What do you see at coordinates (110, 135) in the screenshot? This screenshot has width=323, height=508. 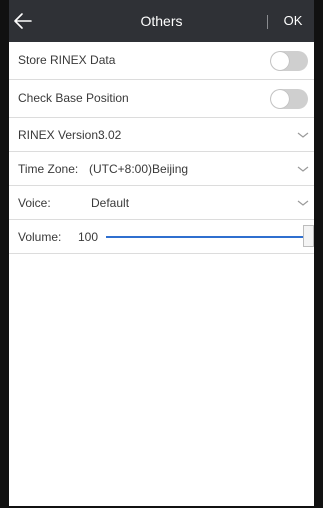 I see `rinex-version-value: 3.02` at bounding box center [110, 135].